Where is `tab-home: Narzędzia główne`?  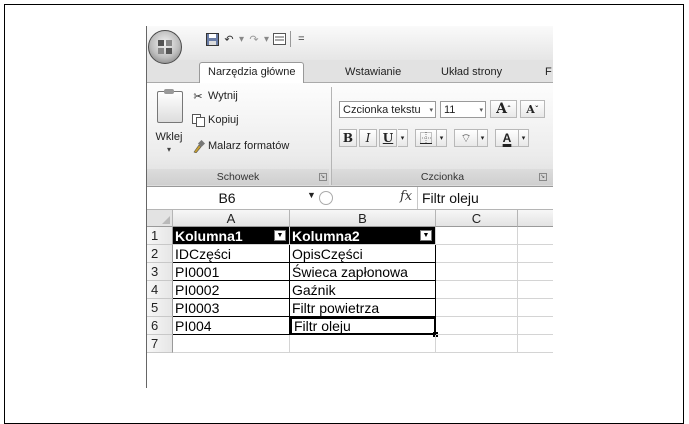 tab-home: Narzędzia główne is located at coordinates (252, 72).